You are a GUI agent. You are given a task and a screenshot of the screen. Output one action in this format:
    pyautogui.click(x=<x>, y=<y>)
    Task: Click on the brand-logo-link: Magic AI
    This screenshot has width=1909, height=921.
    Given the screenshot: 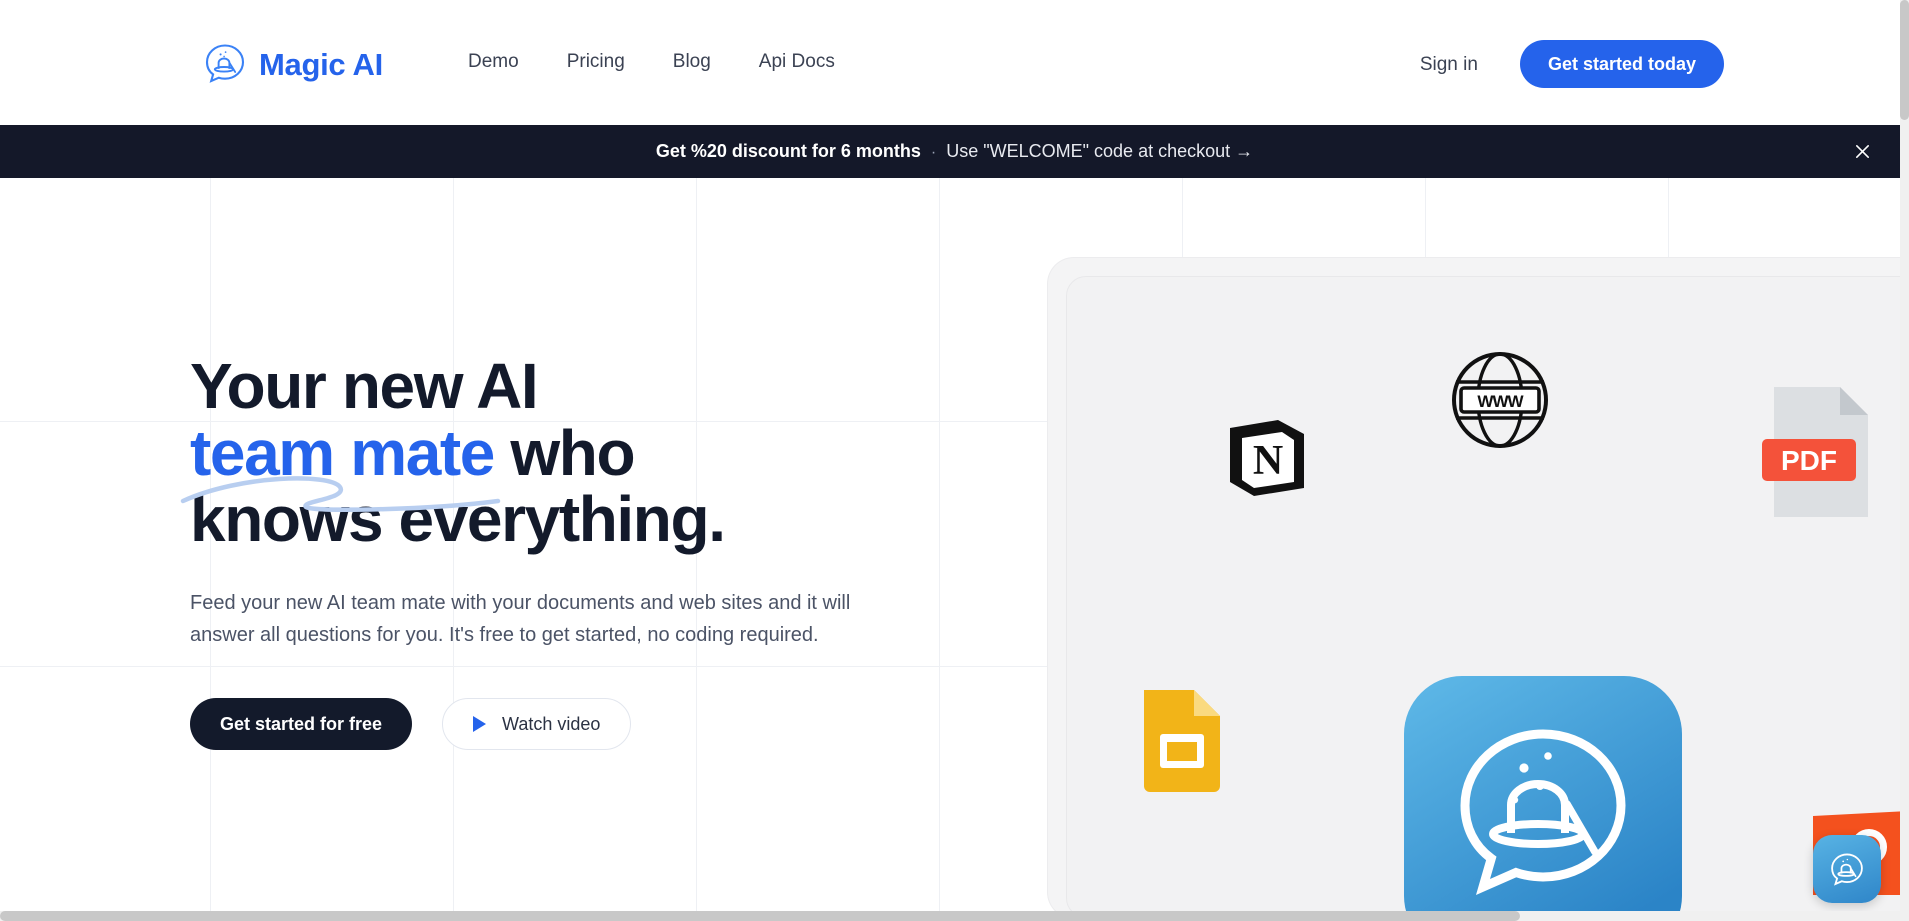 What is the action you would take?
    pyautogui.click(x=293, y=64)
    